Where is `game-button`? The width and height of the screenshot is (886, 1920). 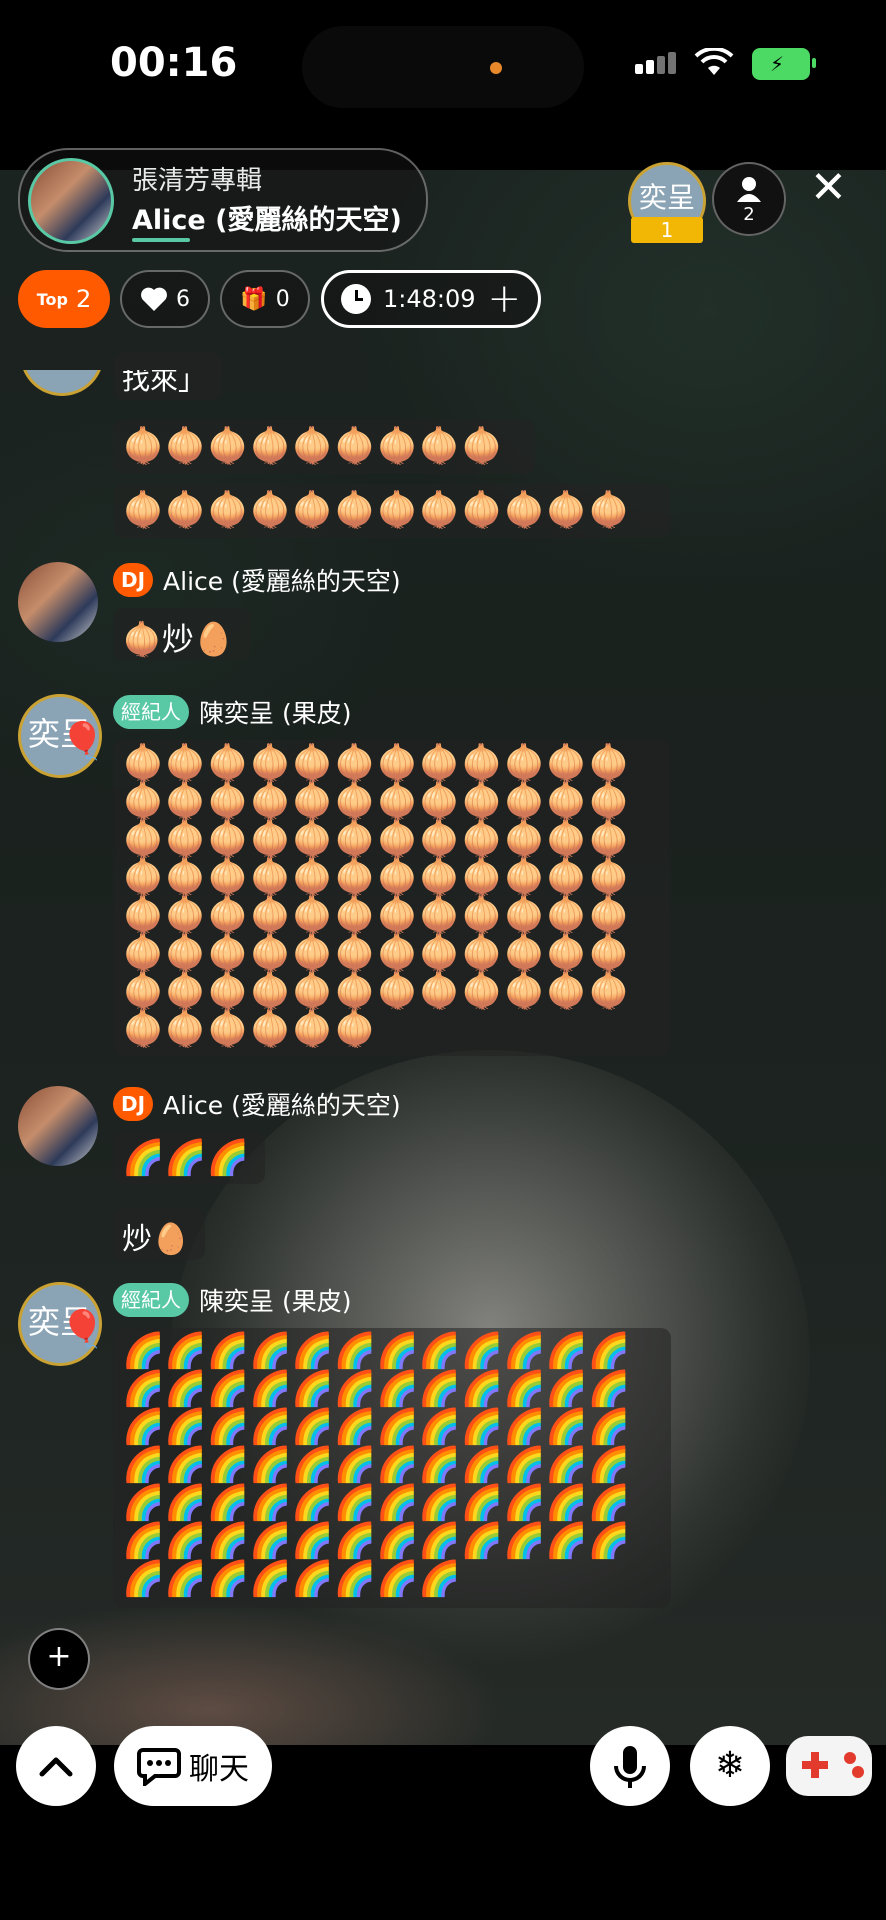 game-button is located at coordinates (829, 1766).